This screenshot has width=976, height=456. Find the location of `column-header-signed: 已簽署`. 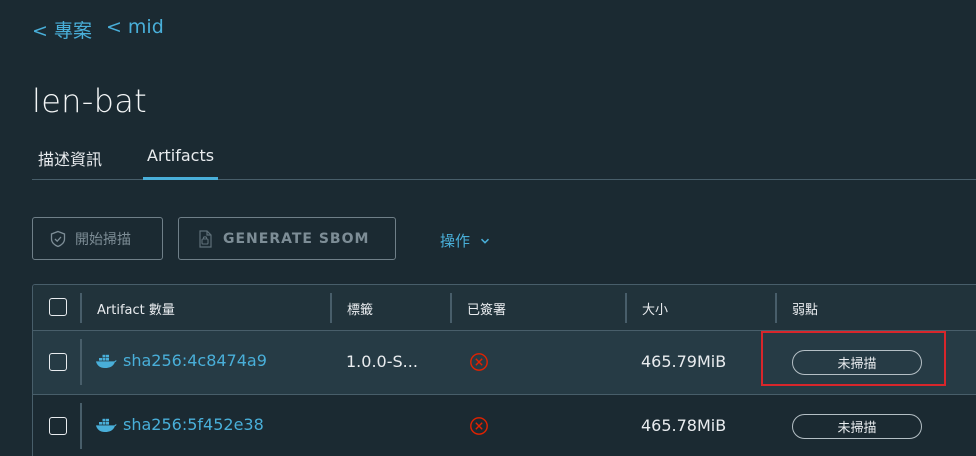

column-header-signed: 已簽署 is located at coordinates (486, 308).